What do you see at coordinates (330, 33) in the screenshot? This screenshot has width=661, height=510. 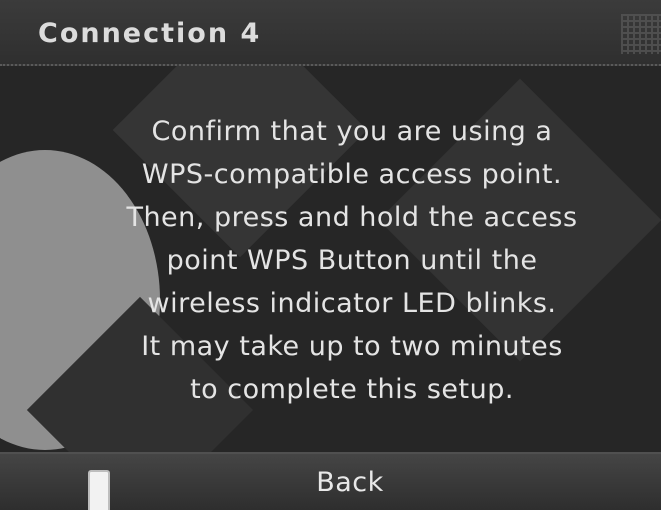 I see `title-bar: Connection 4` at bounding box center [330, 33].